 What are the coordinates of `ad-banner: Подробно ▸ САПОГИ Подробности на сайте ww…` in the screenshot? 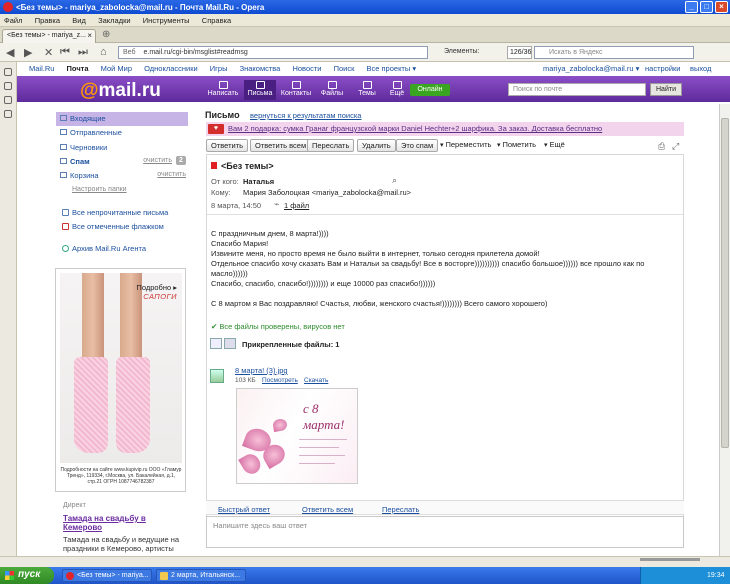 It's located at (120, 380).